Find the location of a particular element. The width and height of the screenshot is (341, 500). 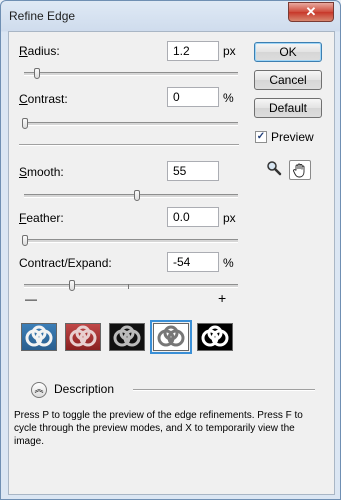

feather-slider is located at coordinates (131, 241).